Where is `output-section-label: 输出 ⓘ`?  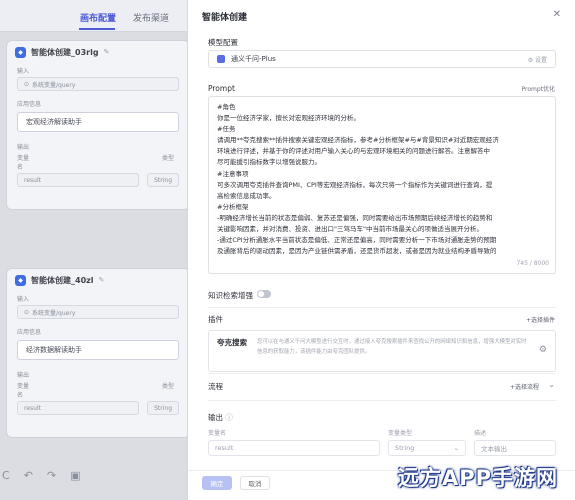 output-section-label: 输出 ⓘ is located at coordinates (220, 417).